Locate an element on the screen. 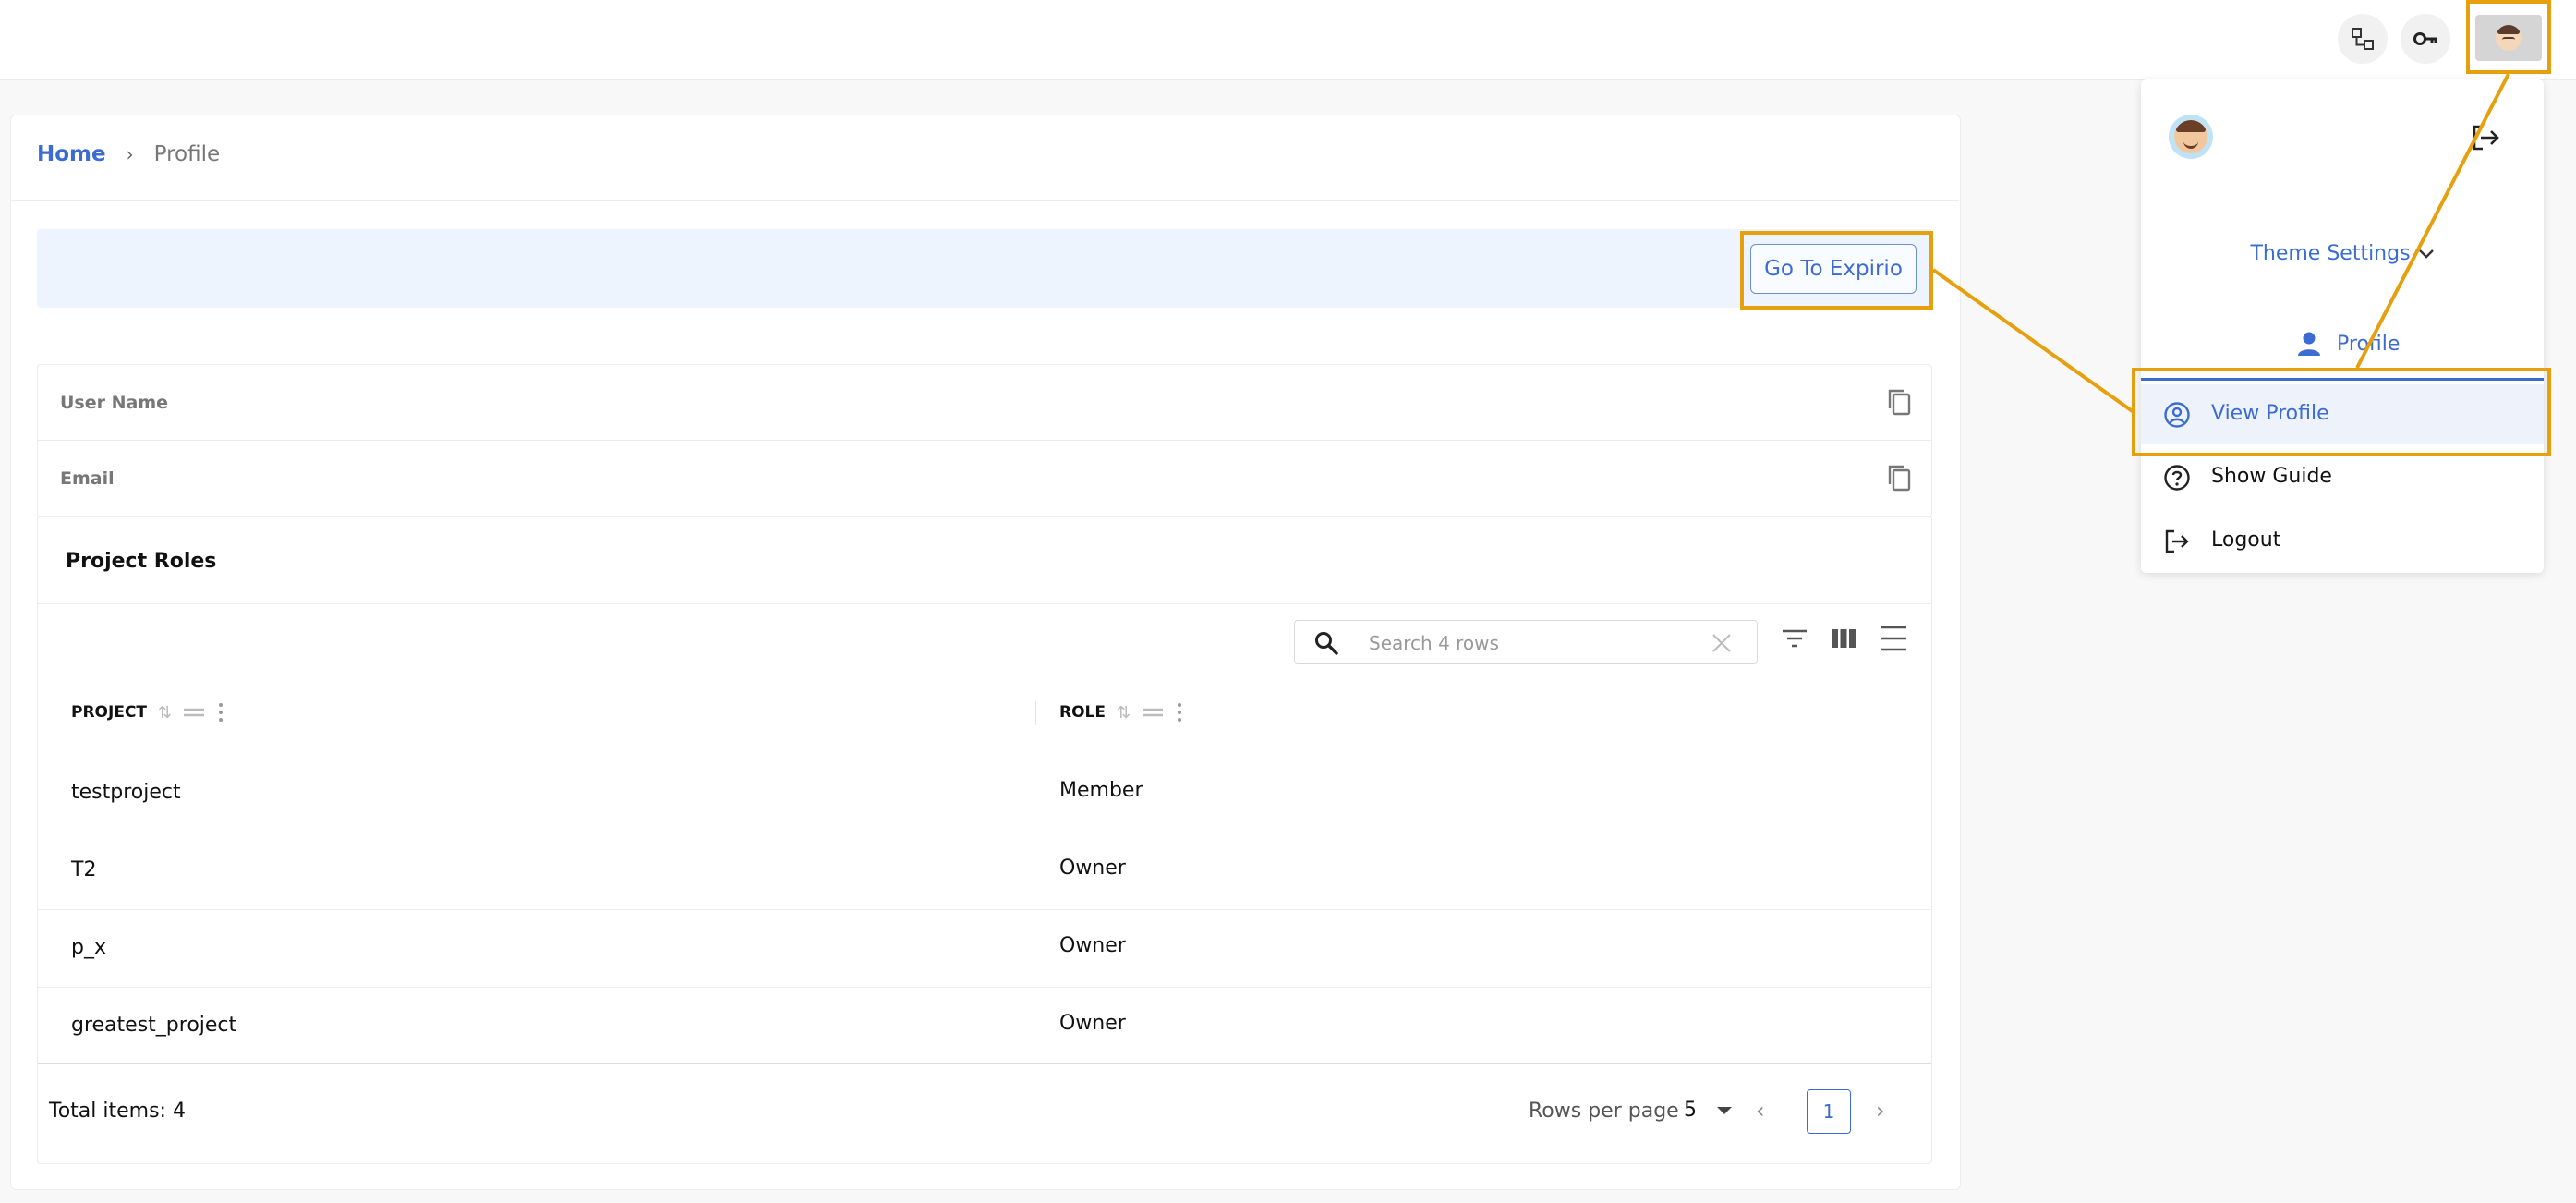 This screenshot has height=1203, width=2576. connector-line is located at coordinates (2033, 341).